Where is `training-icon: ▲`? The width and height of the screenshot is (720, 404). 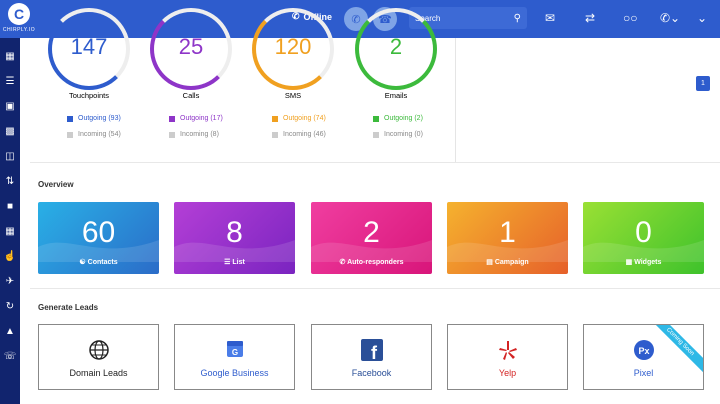 training-icon: ▲ is located at coordinates (10, 331).